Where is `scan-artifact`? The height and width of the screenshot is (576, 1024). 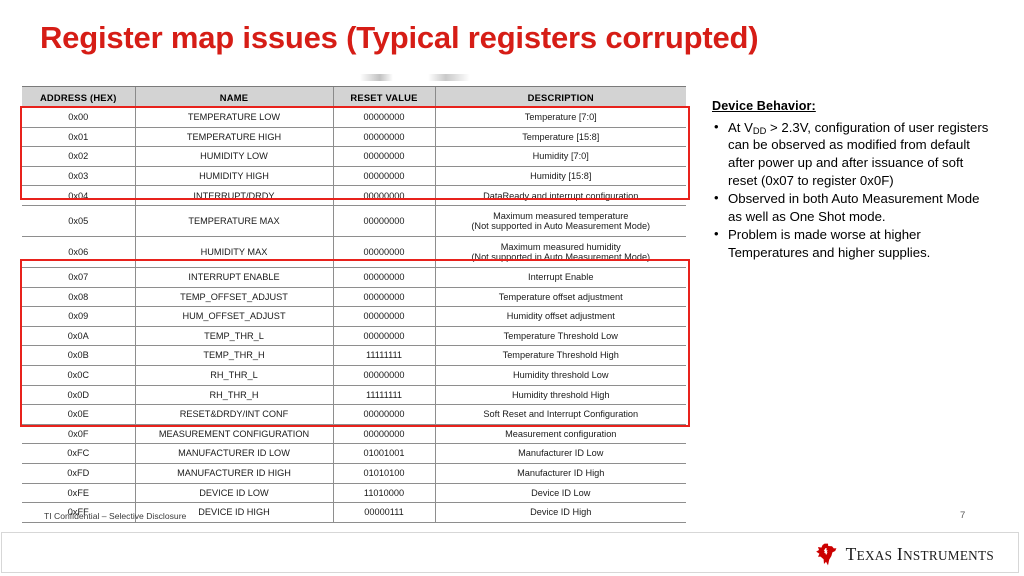 scan-artifact is located at coordinates (415, 77).